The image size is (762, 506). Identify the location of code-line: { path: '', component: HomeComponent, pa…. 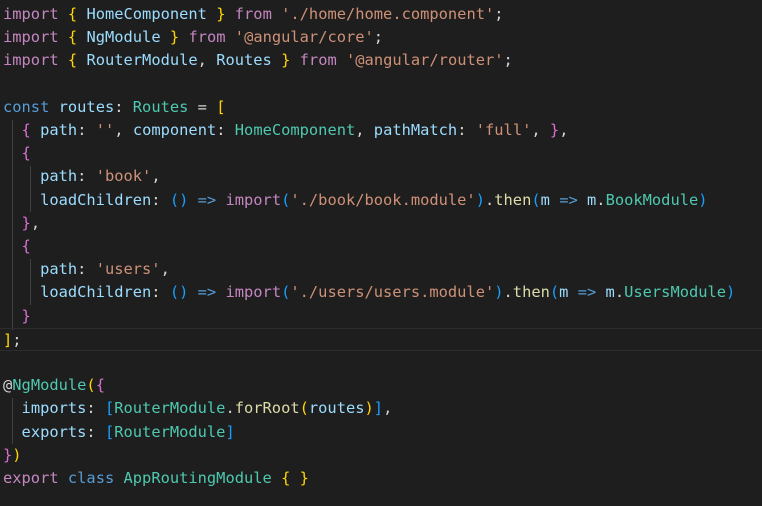
(284, 130).